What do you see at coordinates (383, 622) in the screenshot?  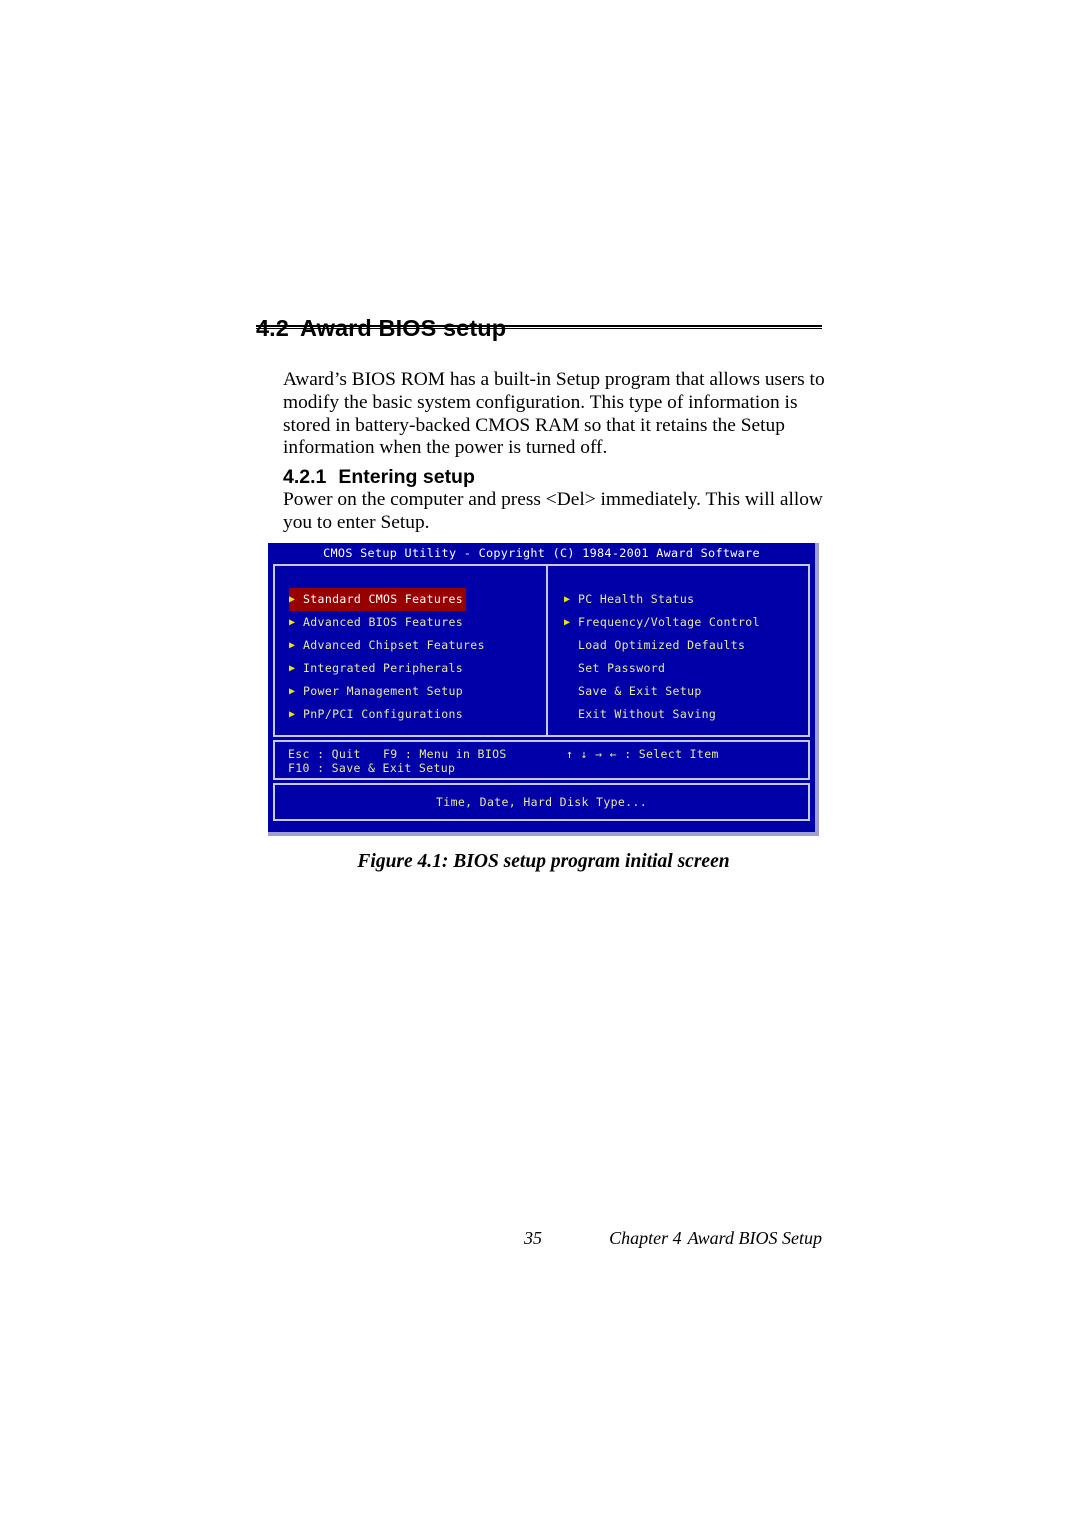 I see `bios-menu-item-label: Advanced BIOS Features` at bounding box center [383, 622].